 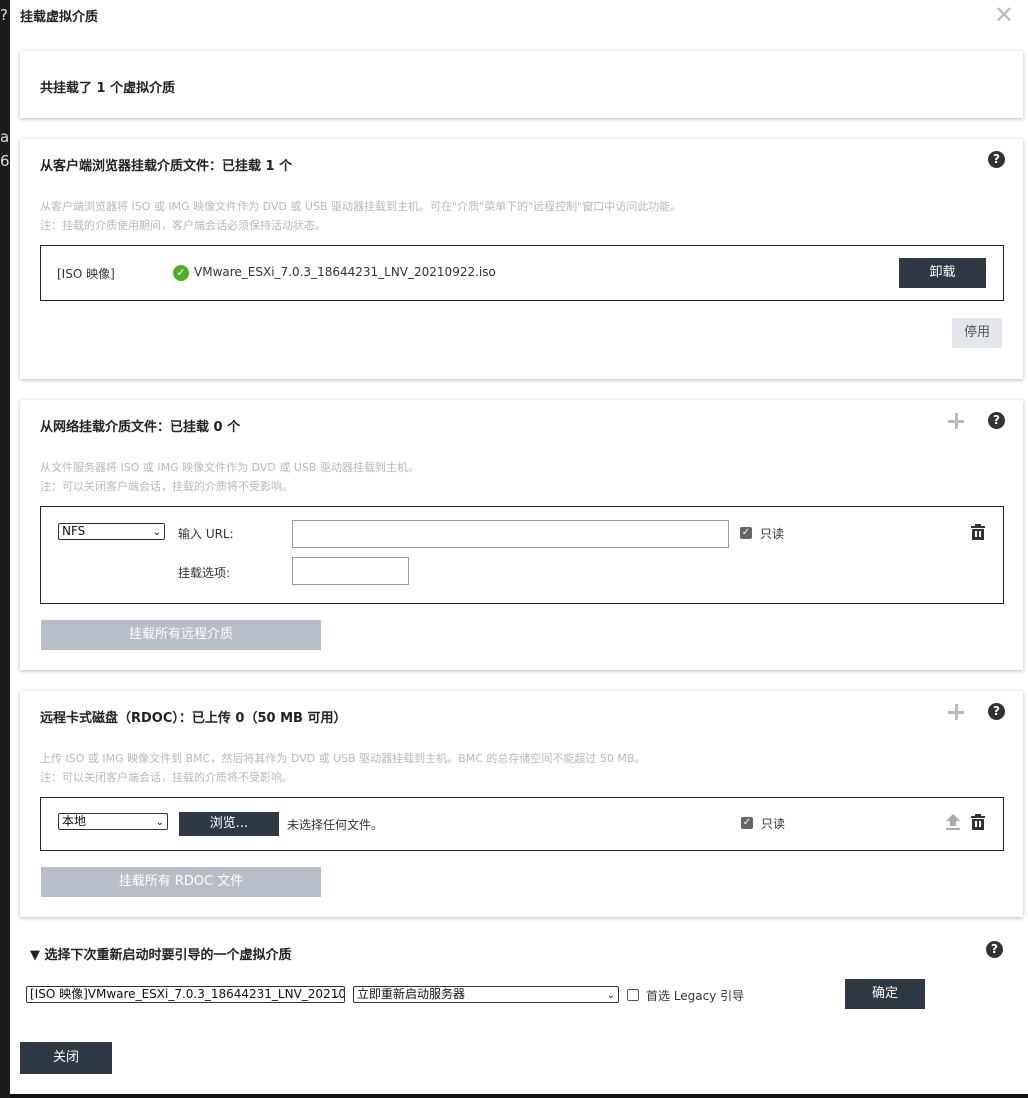 I want to click on summary-text: 共挂载了 1 个虚拟介质, so click(x=108, y=88).